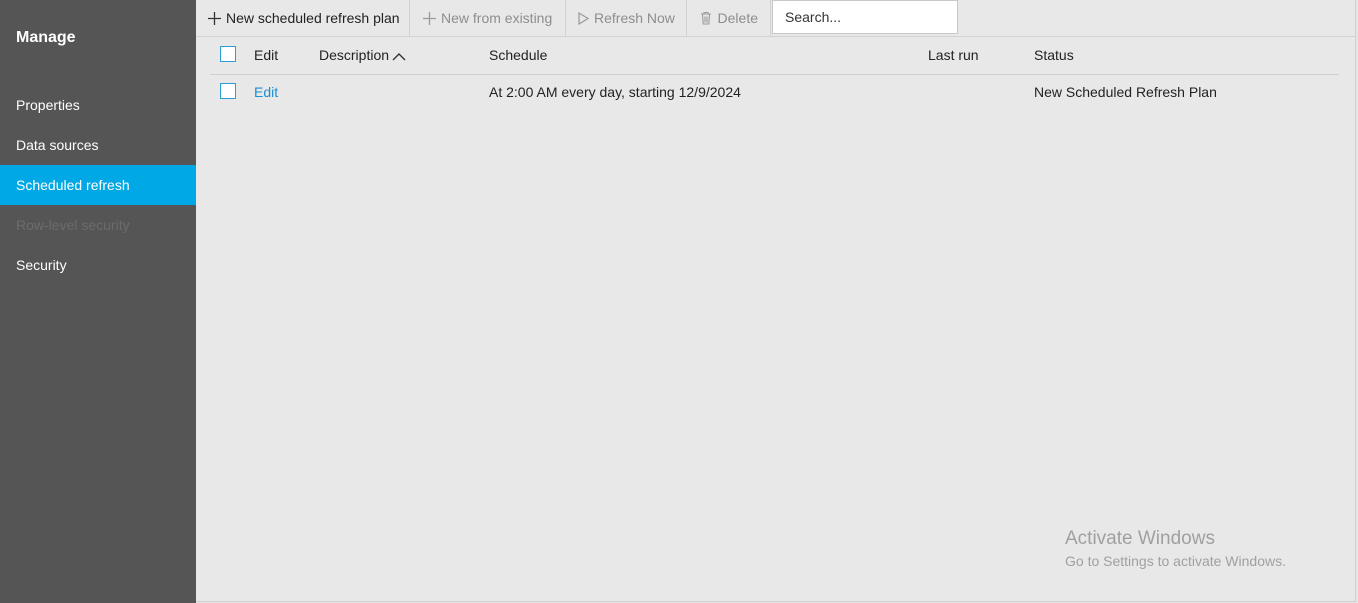  I want to click on sidebar-title: Manage, so click(46, 37).